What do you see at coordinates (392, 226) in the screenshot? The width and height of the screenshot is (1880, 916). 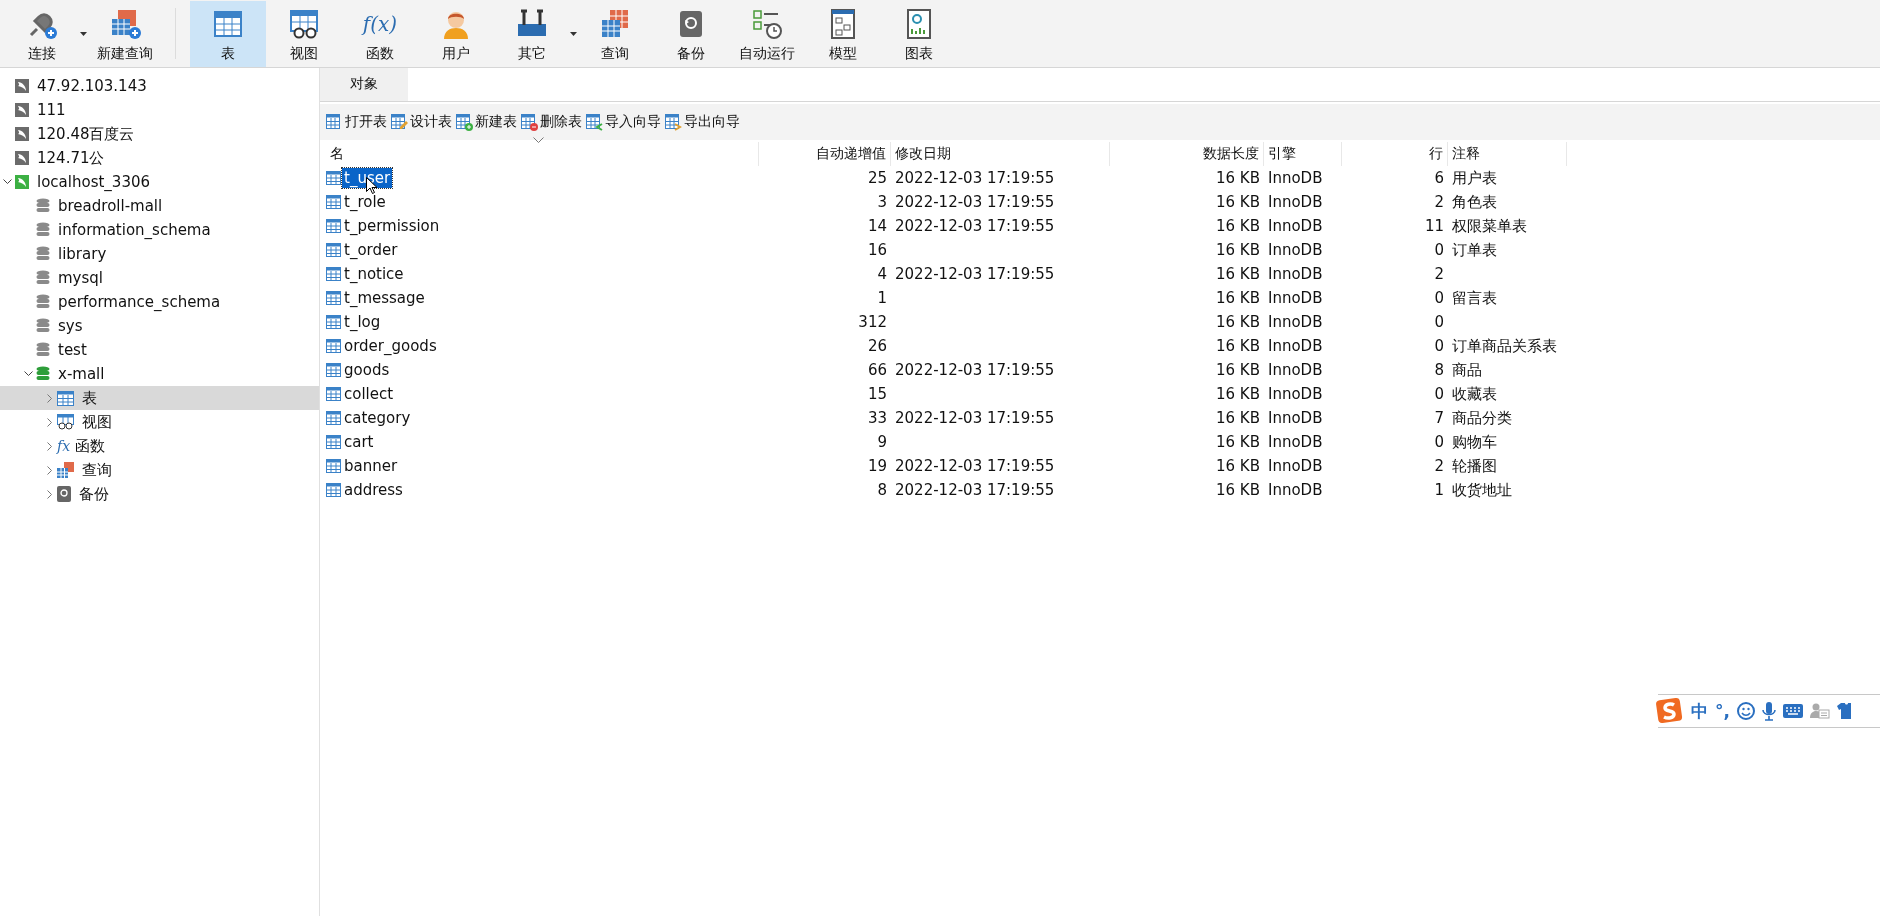 I see `table-name: t_permission` at bounding box center [392, 226].